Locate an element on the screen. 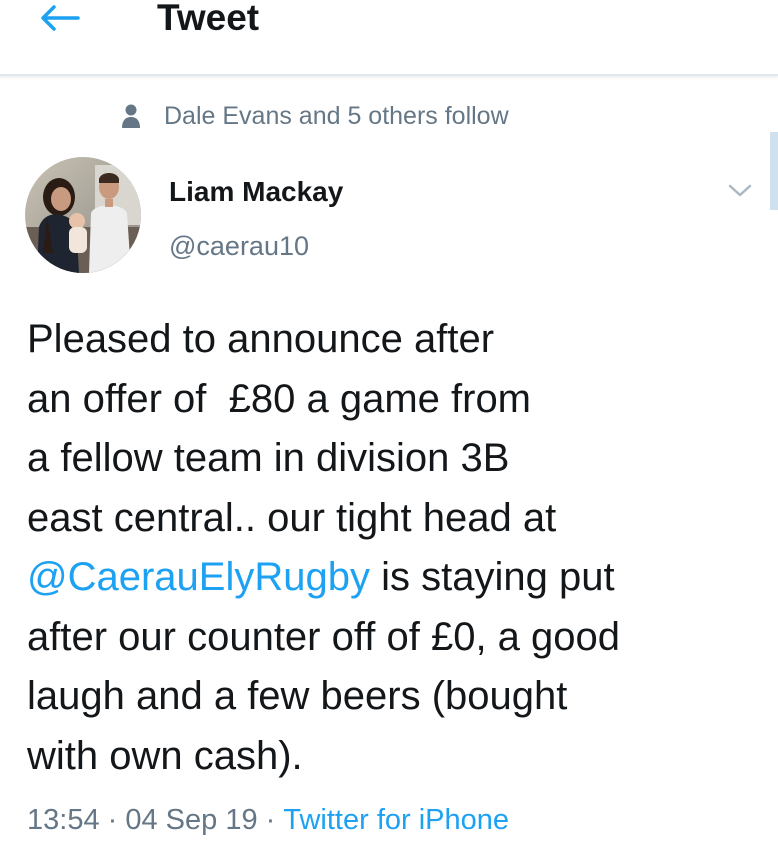 This screenshot has height=852, width=778. avatar is located at coordinates (83, 215).